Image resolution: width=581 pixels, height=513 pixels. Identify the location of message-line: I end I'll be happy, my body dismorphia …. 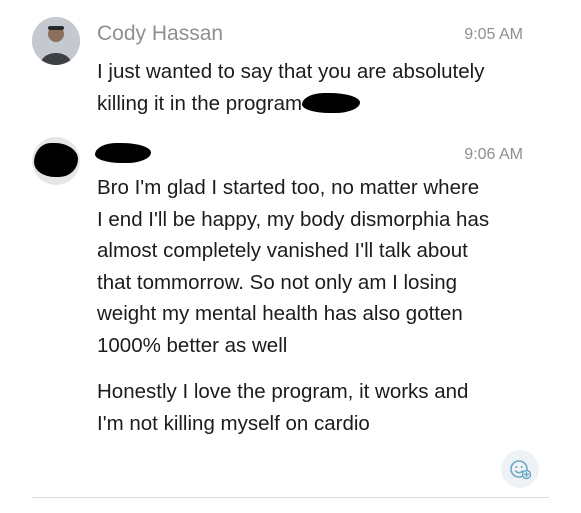
(293, 219).